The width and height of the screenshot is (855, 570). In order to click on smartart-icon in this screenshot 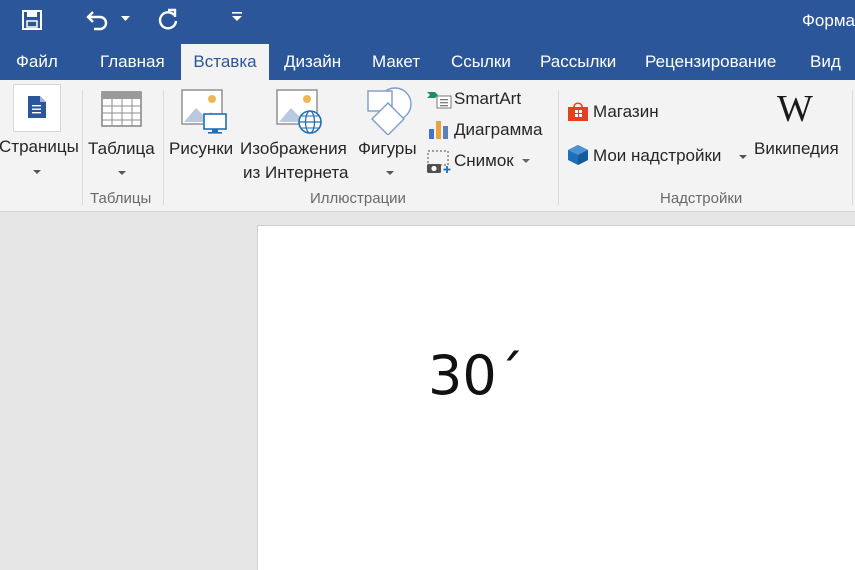, I will do `click(439, 100)`.